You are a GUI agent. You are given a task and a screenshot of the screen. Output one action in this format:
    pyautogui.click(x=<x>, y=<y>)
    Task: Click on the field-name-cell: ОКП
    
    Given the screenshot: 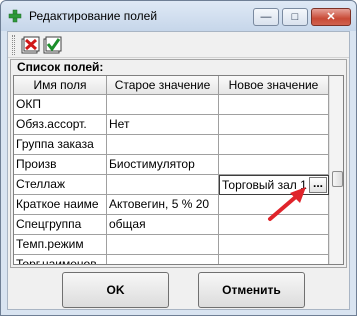 What is the action you would take?
    pyautogui.click(x=60, y=105)
    